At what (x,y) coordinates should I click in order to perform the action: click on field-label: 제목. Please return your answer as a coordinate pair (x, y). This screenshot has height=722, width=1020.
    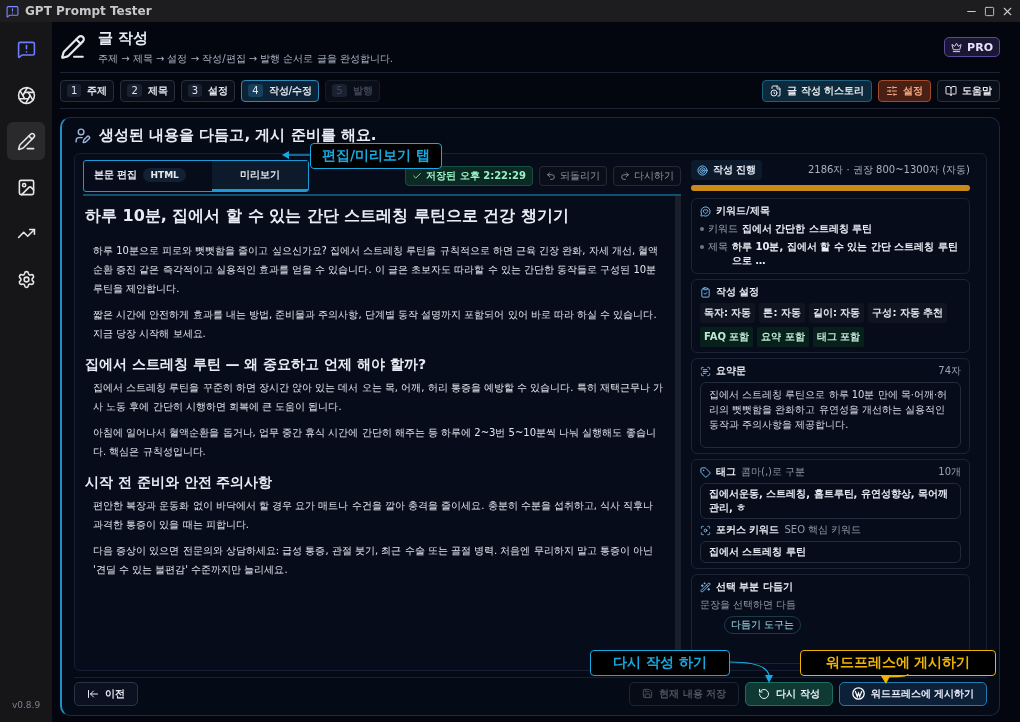
    Looking at the image, I should click on (718, 247).